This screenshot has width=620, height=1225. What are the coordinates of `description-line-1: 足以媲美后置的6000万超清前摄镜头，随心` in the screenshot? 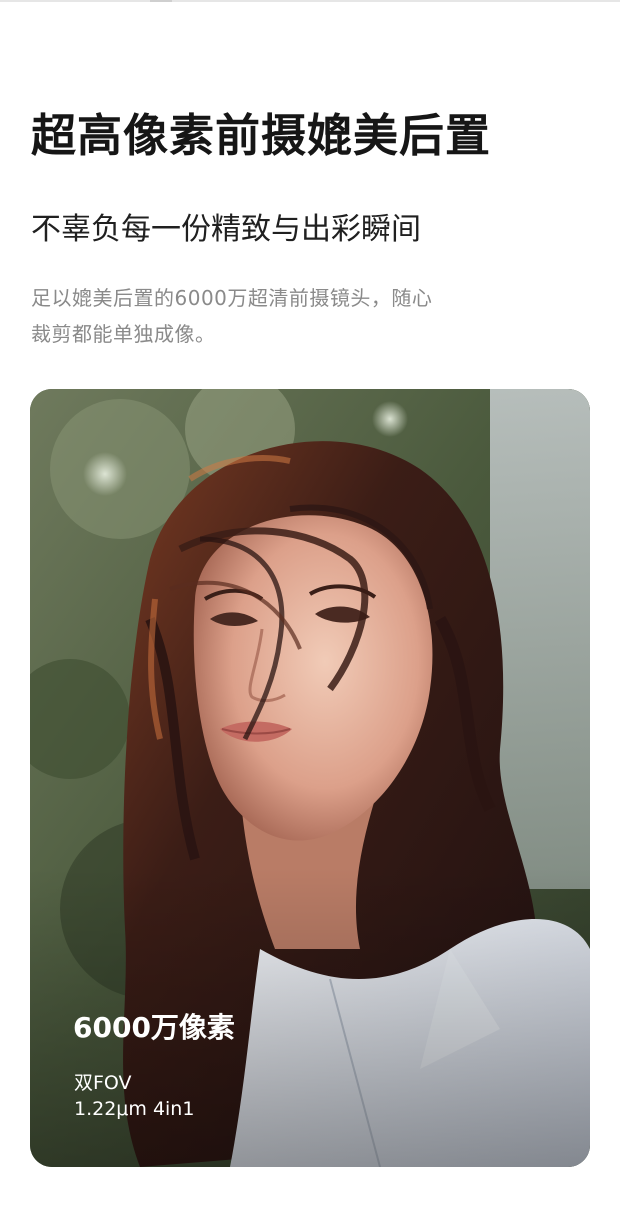 It's located at (232, 298).